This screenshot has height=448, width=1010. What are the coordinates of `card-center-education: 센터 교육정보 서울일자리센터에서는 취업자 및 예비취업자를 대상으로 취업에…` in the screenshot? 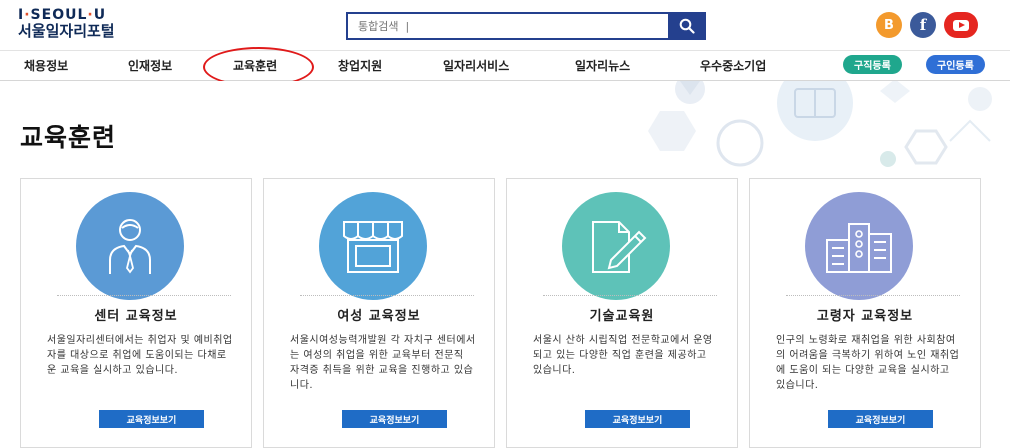 It's located at (136, 313).